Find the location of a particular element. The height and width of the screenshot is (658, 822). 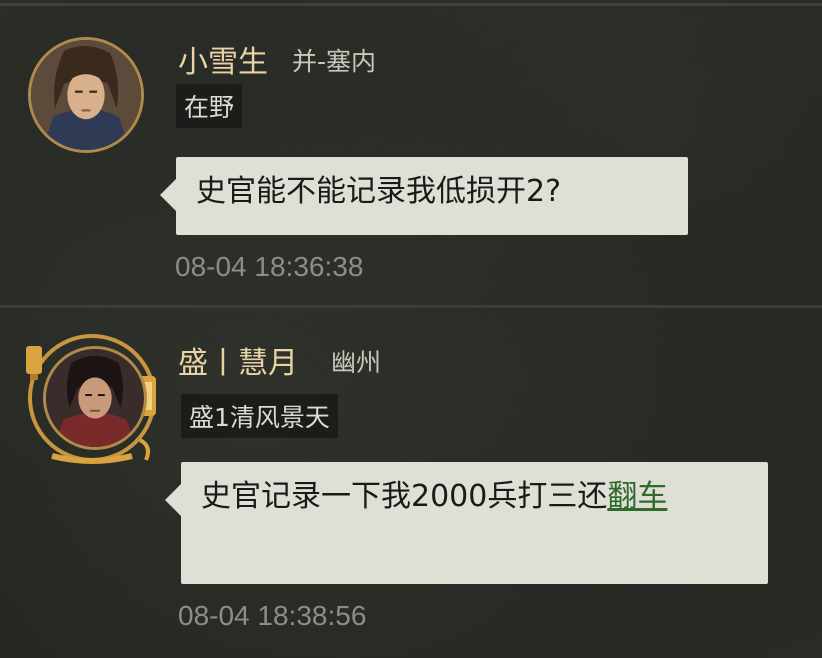

message-link: 翻车 is located at coordinates (637, 496).